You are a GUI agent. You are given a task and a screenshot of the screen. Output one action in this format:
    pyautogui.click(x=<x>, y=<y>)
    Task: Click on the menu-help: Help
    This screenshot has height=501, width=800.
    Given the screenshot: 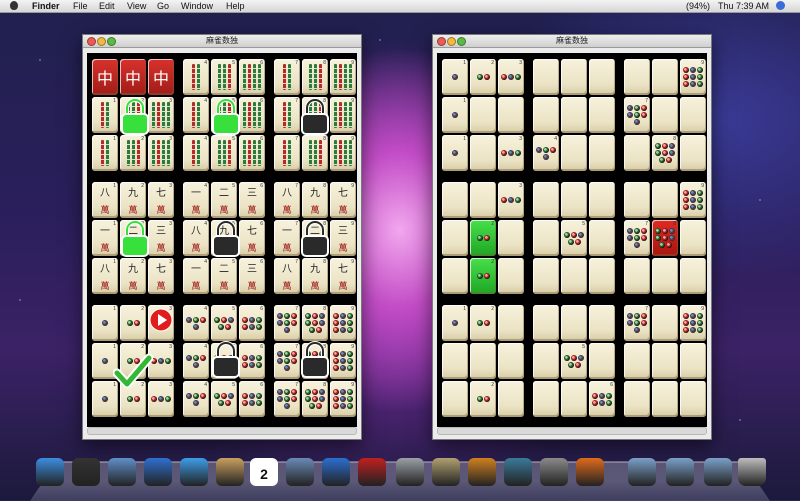 What is the action you would take?
    pyautogui.click(x=235, y=6)
    